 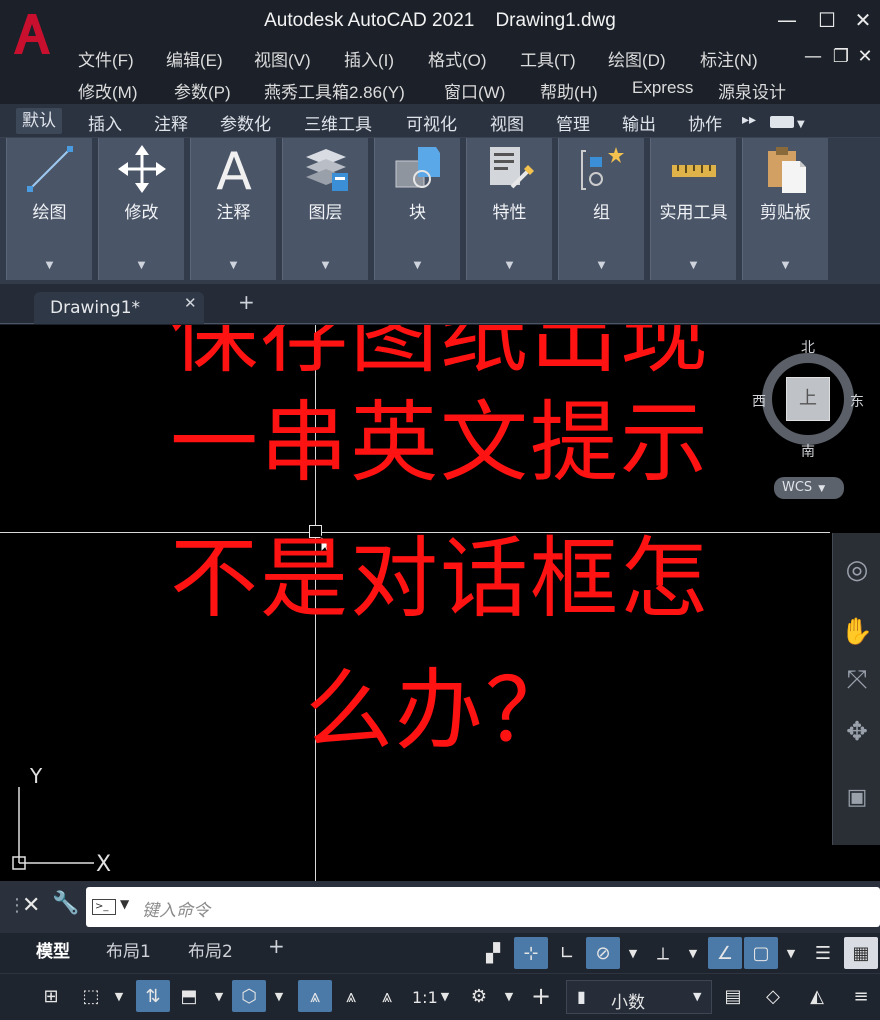 I want to click on selection-filter-icon: ⬒, so click(x=189, y=996).